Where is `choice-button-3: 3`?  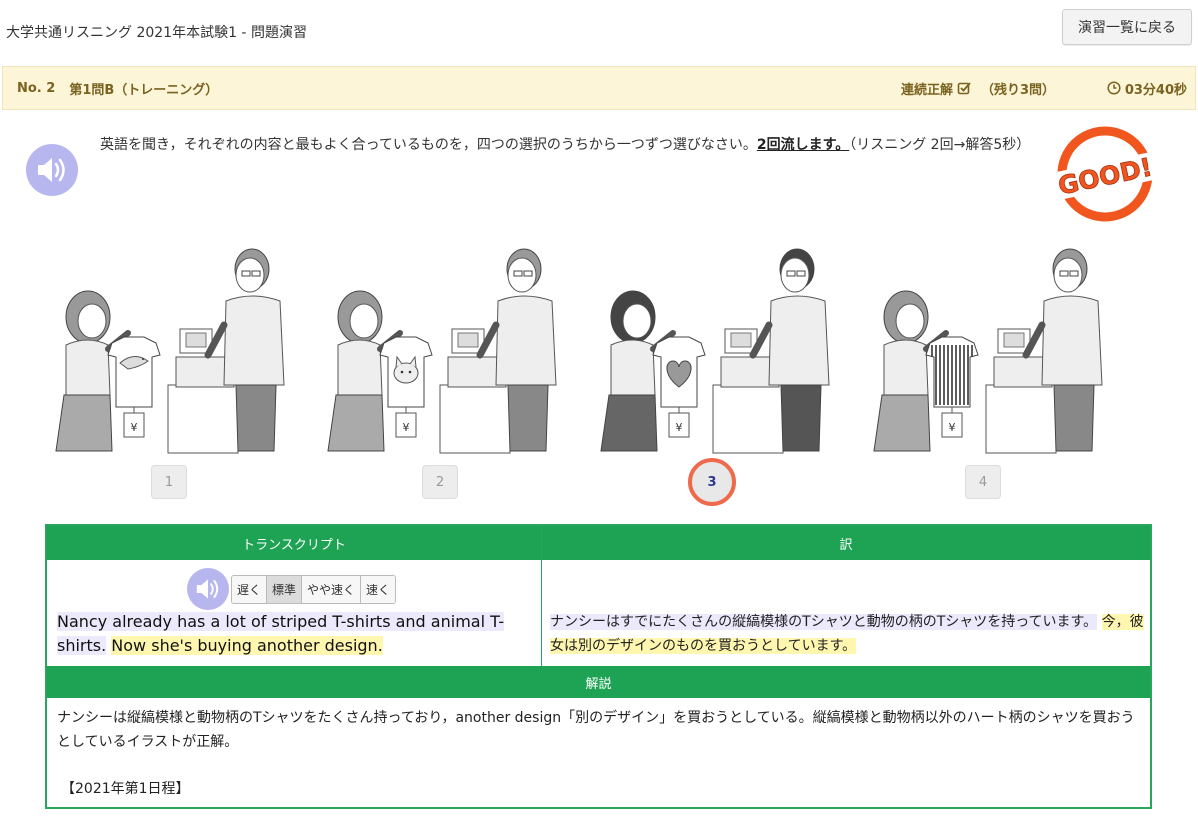
choice-button-3: 3 is located at coordinates (712, 482).